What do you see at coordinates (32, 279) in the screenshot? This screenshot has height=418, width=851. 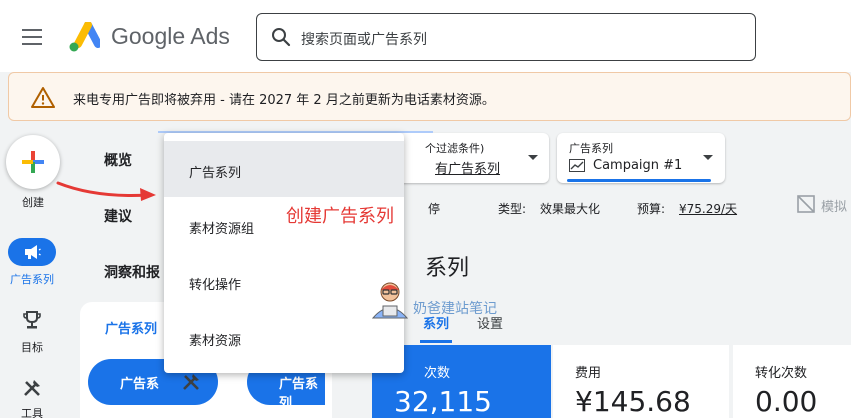 I see `rail-campaigns-label: 广告系列` at bounding box center [32, 279].